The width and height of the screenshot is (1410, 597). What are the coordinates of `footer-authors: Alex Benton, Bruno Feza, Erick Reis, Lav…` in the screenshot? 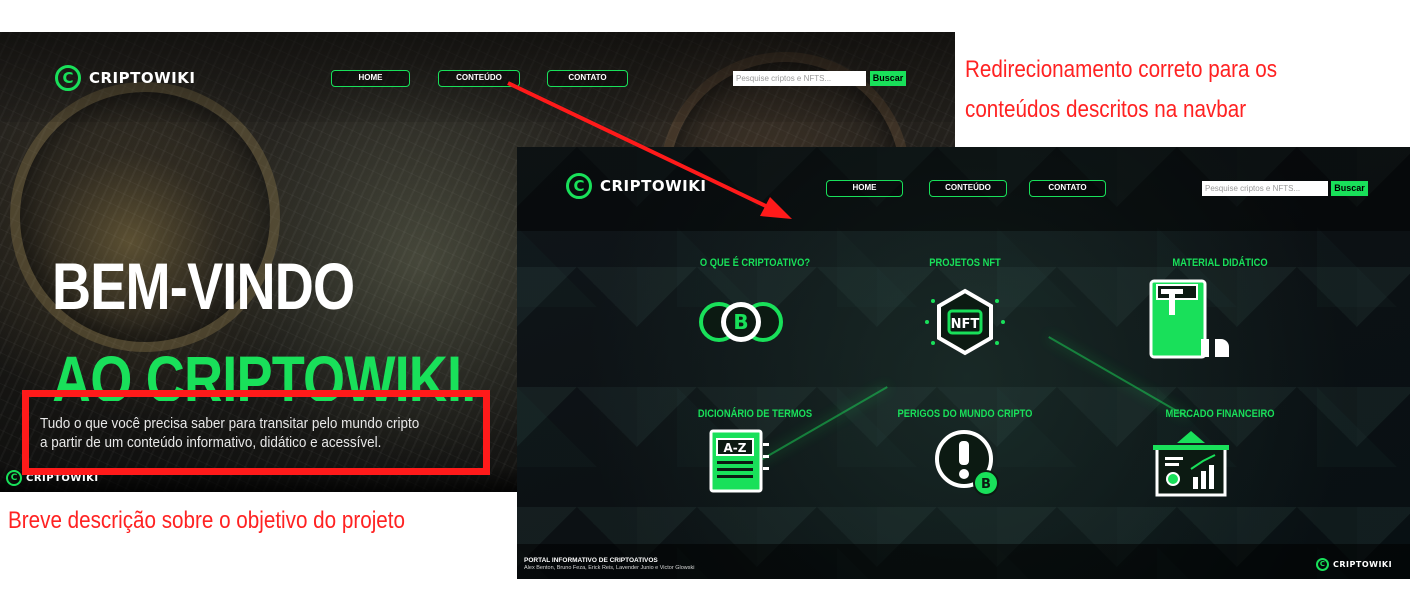 It's located at (609, 568).